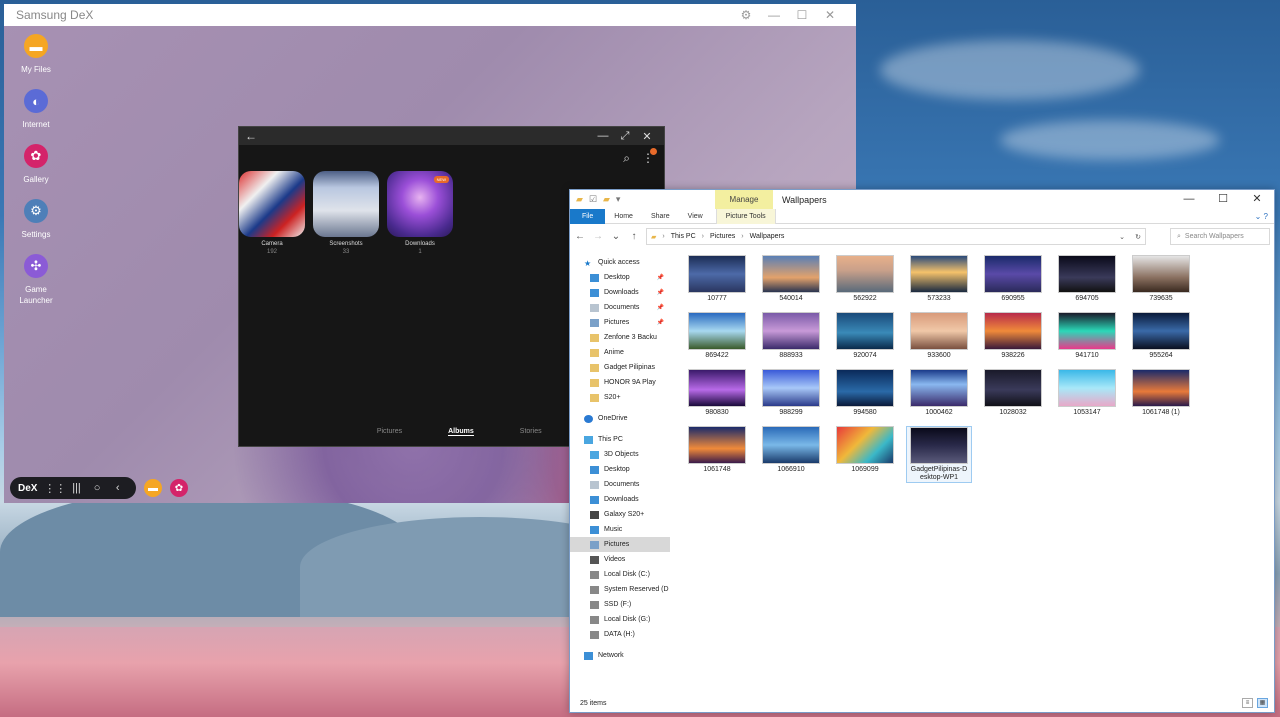 This screenshot has width=1280, height=717. What do you see at coordinates (606, 199) in the screenshot?
I see `new-folder-icon: ▰` at bounding box center [606, 199].